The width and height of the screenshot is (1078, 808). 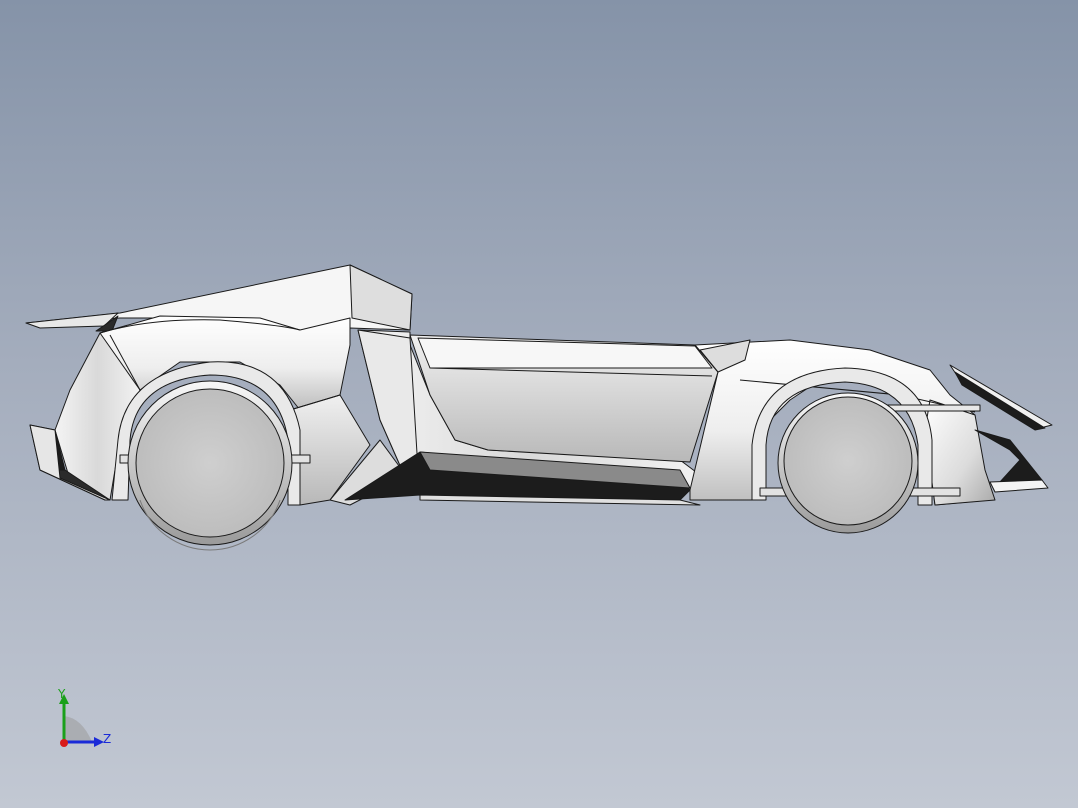 I want to click on triad-y-label: Y, so click(x=62, y=694).